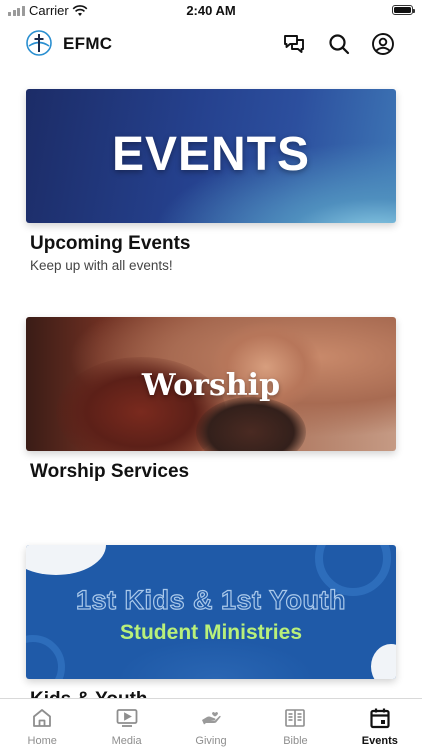 This screenshot has width=422, height=750. Describe the element at coordinates (380, 718) in the screenshot. I see `calendar-icon` at that location.